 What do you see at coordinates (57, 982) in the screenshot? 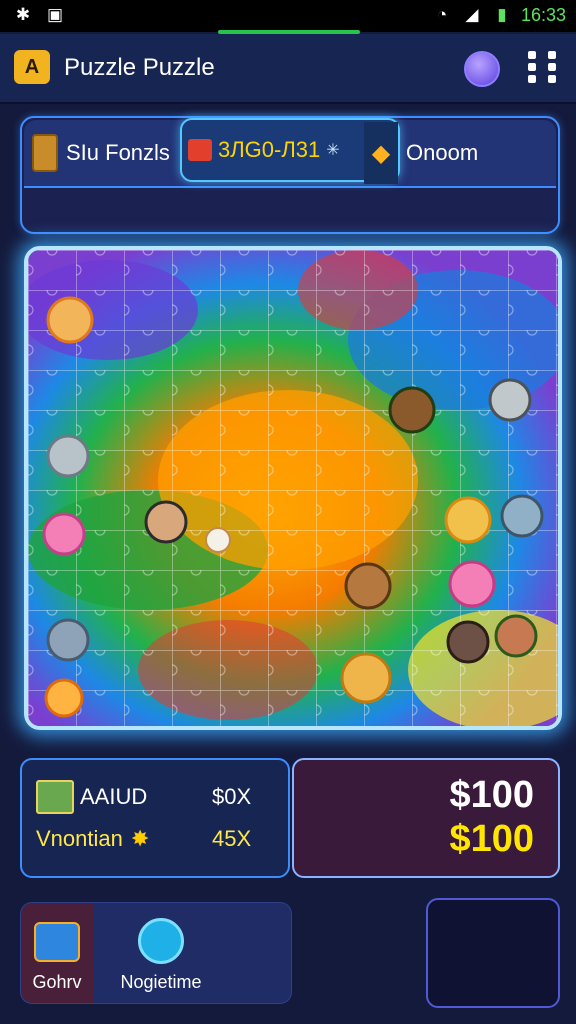
I see `nav-label: Gohrv` at bounding box center [57, 982].